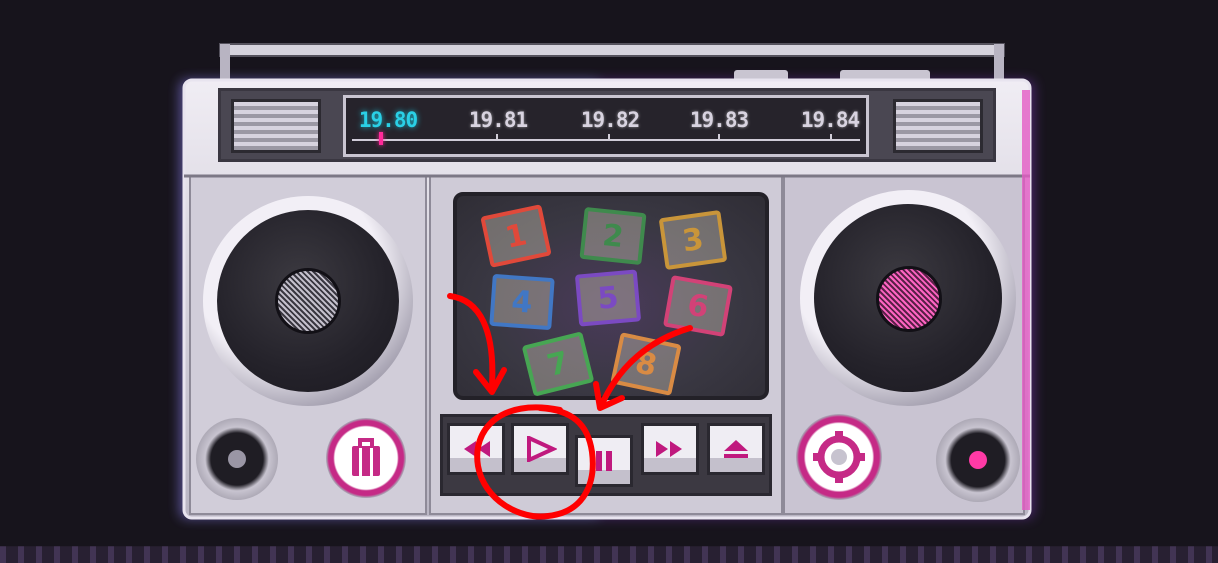 The height and width of the screenshot is (563, 1218). Describe the element at coordinates (388, 120) in the screenshot. I see `frequency-label-1: 19.80` at that location.